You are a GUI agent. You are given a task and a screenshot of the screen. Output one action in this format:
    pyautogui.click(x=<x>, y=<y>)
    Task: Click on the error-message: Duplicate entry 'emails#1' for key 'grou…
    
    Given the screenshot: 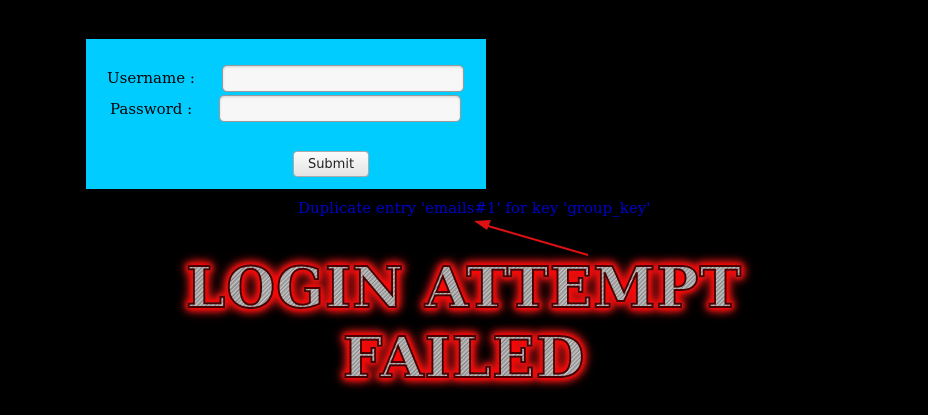 What is the action you would take?
    pyautogui.click(x=474, y=208)
    